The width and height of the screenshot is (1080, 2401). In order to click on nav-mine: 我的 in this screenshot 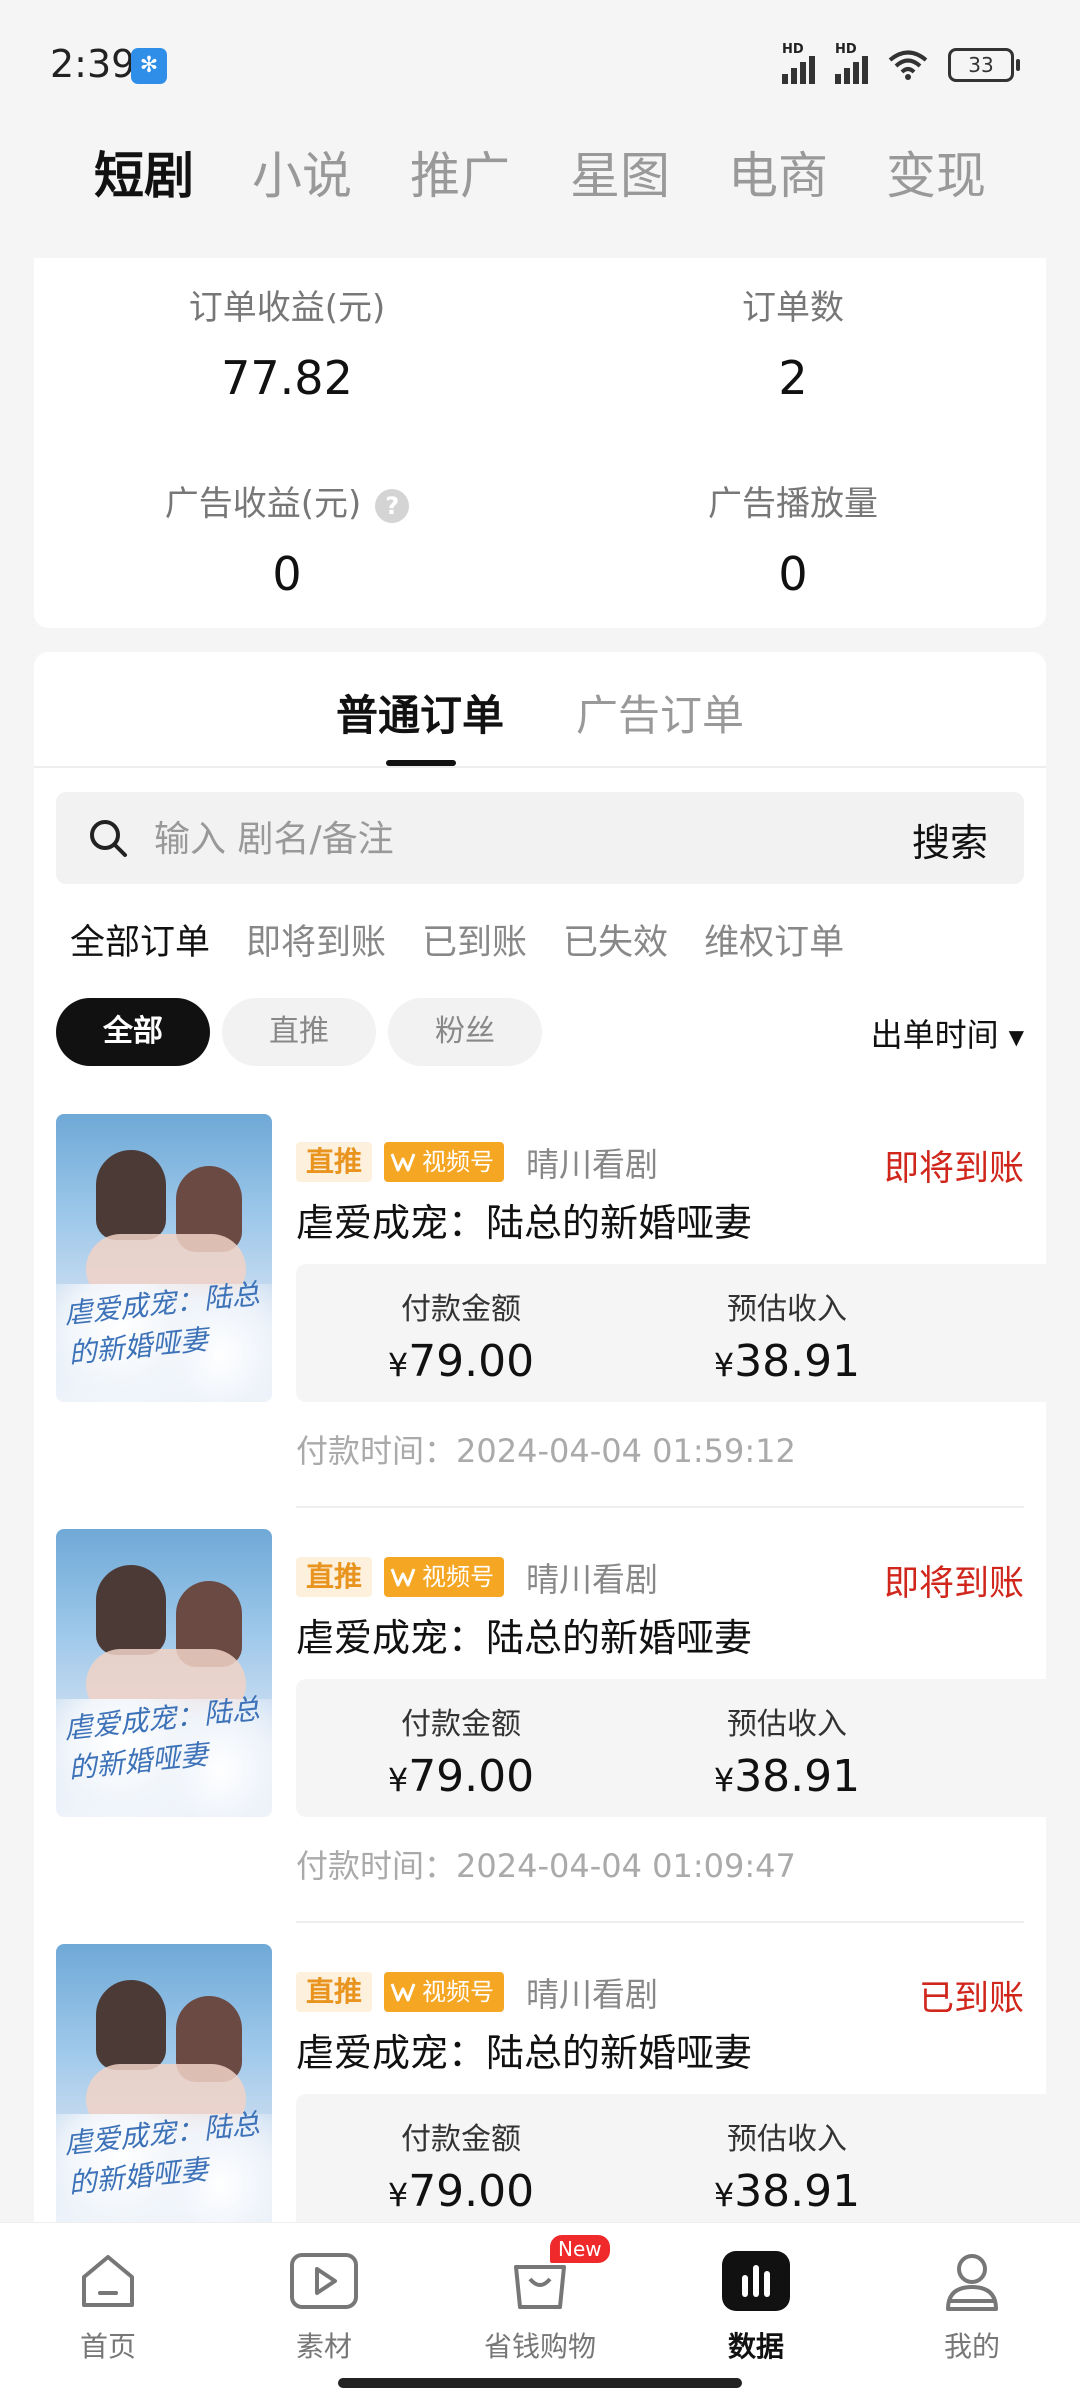, I will do `click(972, 2303)`.